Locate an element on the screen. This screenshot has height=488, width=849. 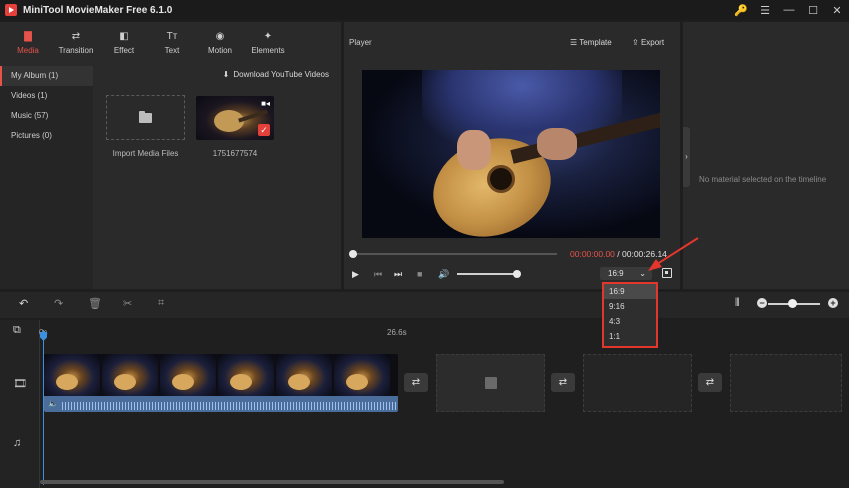
empty-properties-message: No material selected on the timeline is located at coordinates (763, 179).